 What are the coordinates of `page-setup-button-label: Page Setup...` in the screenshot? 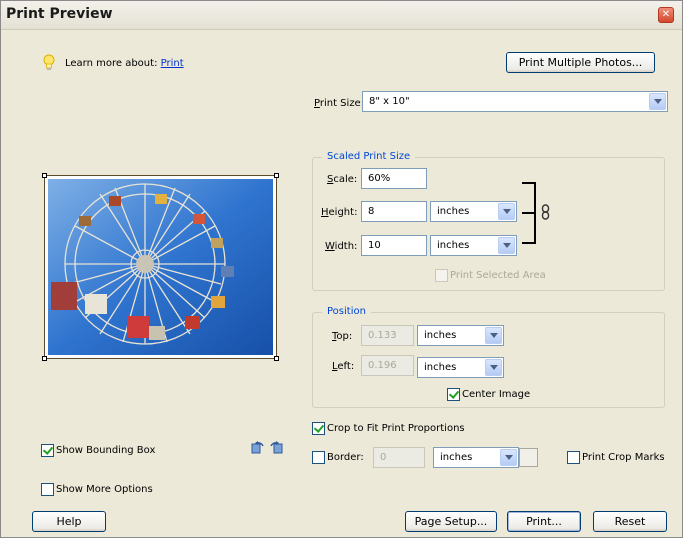 It's located at (451, 521).